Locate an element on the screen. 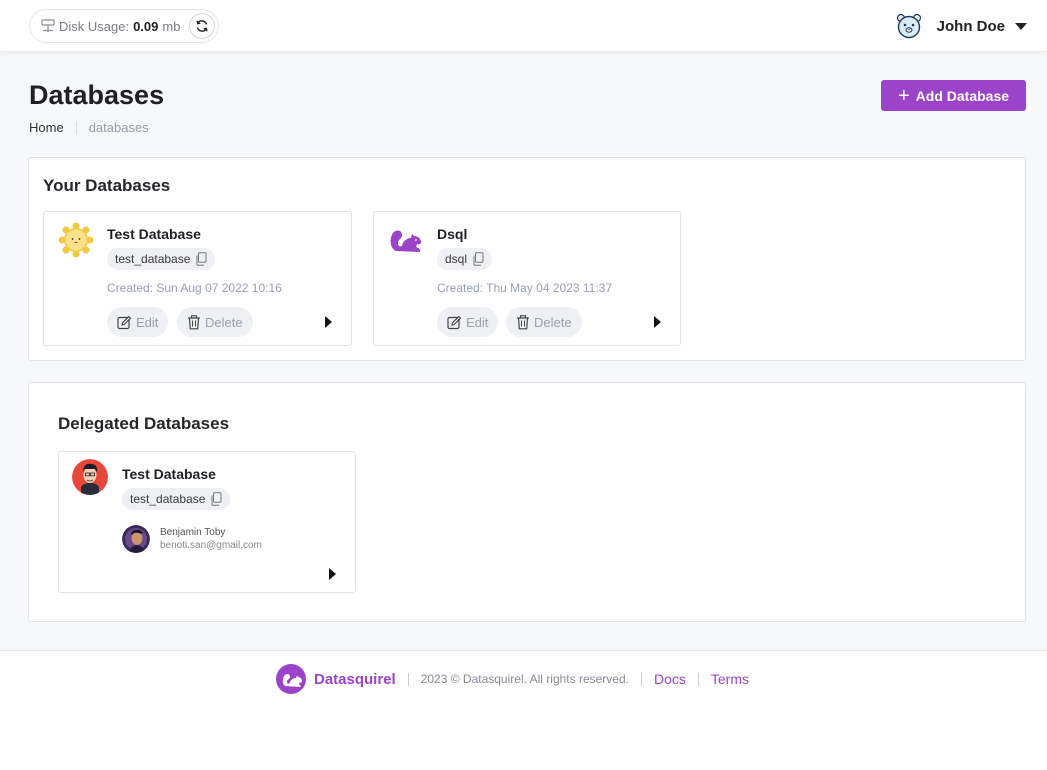 The image size is (1047, 770). owner-avatar-icon is located at coordinates (136, 539).